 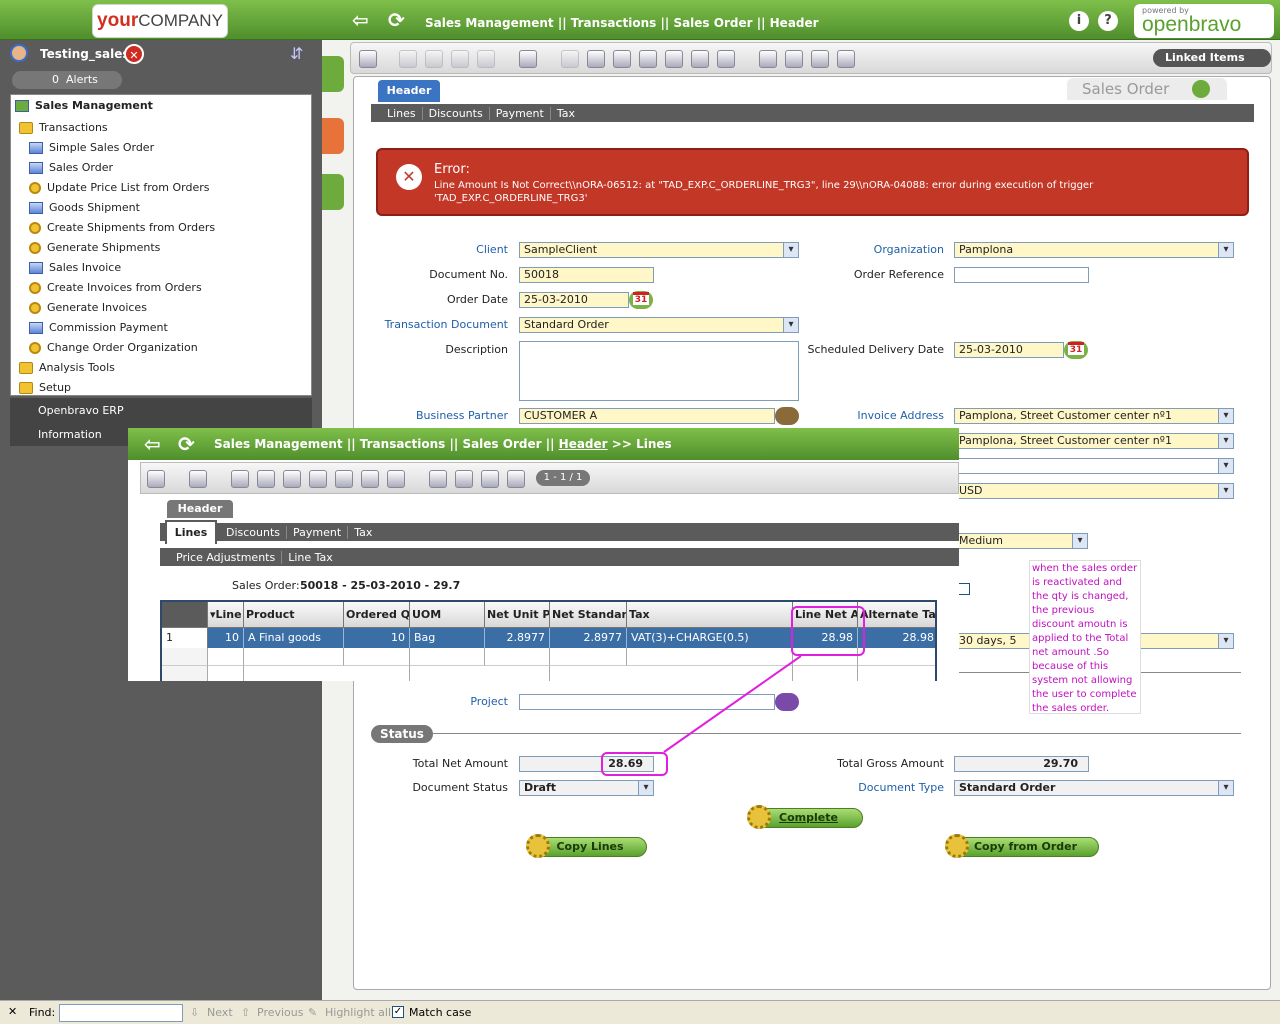 What do you see at coordinates (440, 1012) in the screenshot?
I see `match-case-label: Match case` at bounding box center [440, 1012].